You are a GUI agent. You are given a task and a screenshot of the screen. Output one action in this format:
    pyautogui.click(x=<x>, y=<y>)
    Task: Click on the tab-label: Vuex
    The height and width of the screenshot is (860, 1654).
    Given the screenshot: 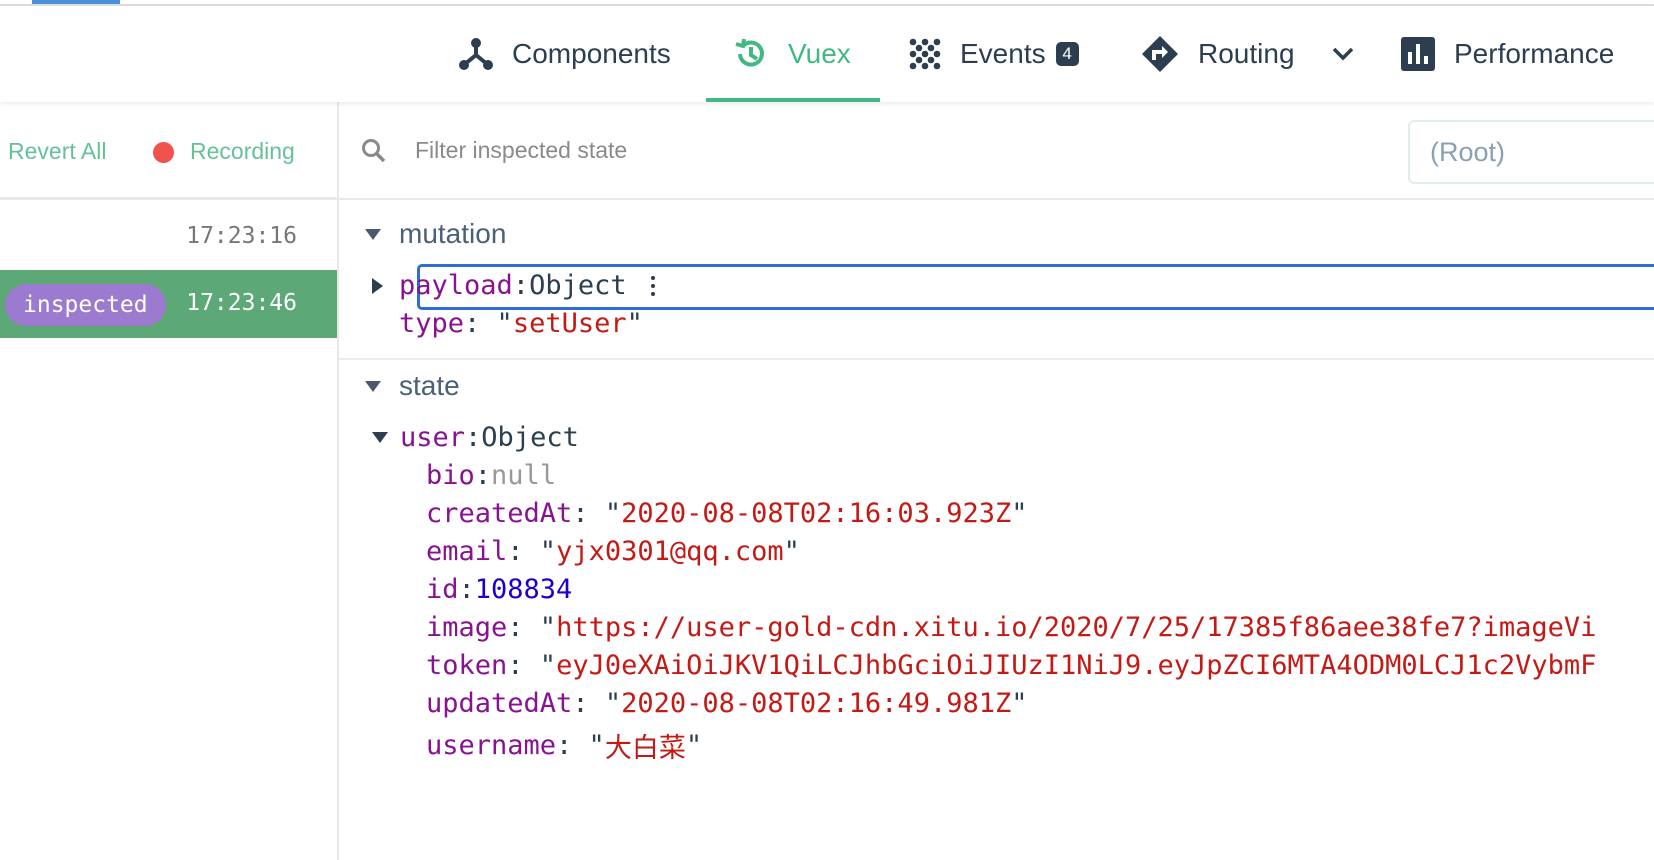 What is the action you would take?
    pyautogui.click(x=819, y=53)
    